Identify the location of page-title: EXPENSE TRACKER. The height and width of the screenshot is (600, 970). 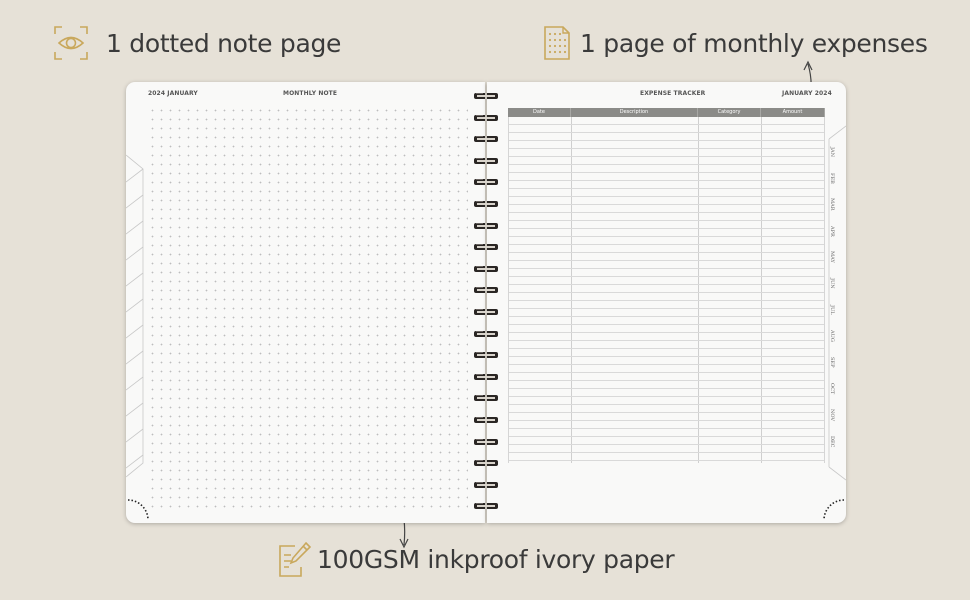
(673, 93).